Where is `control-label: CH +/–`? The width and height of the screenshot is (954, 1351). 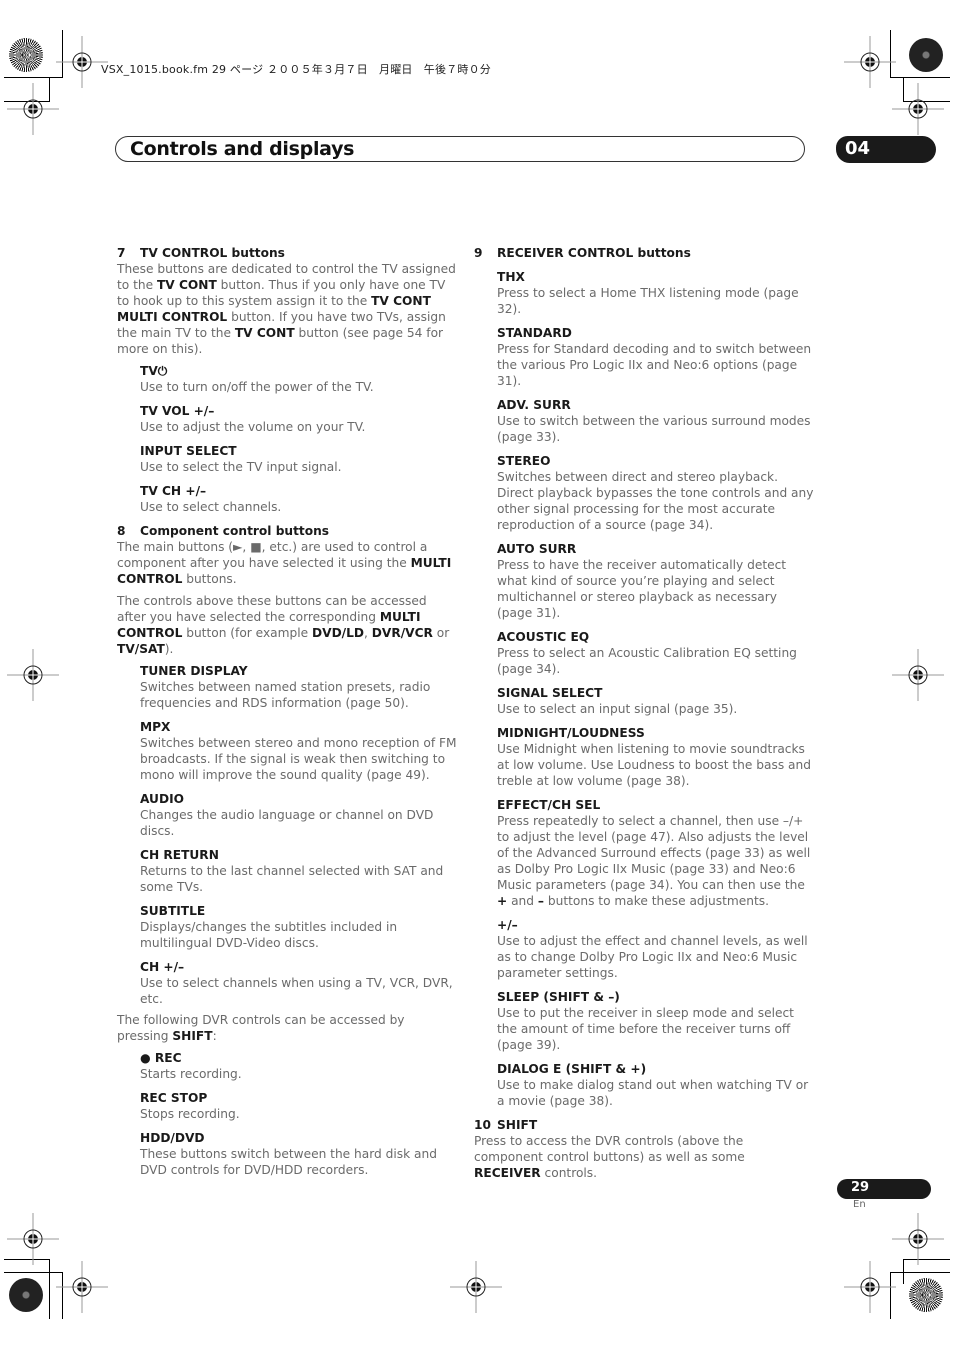
control-label: CH +/– is located at coordinates (162, 967).